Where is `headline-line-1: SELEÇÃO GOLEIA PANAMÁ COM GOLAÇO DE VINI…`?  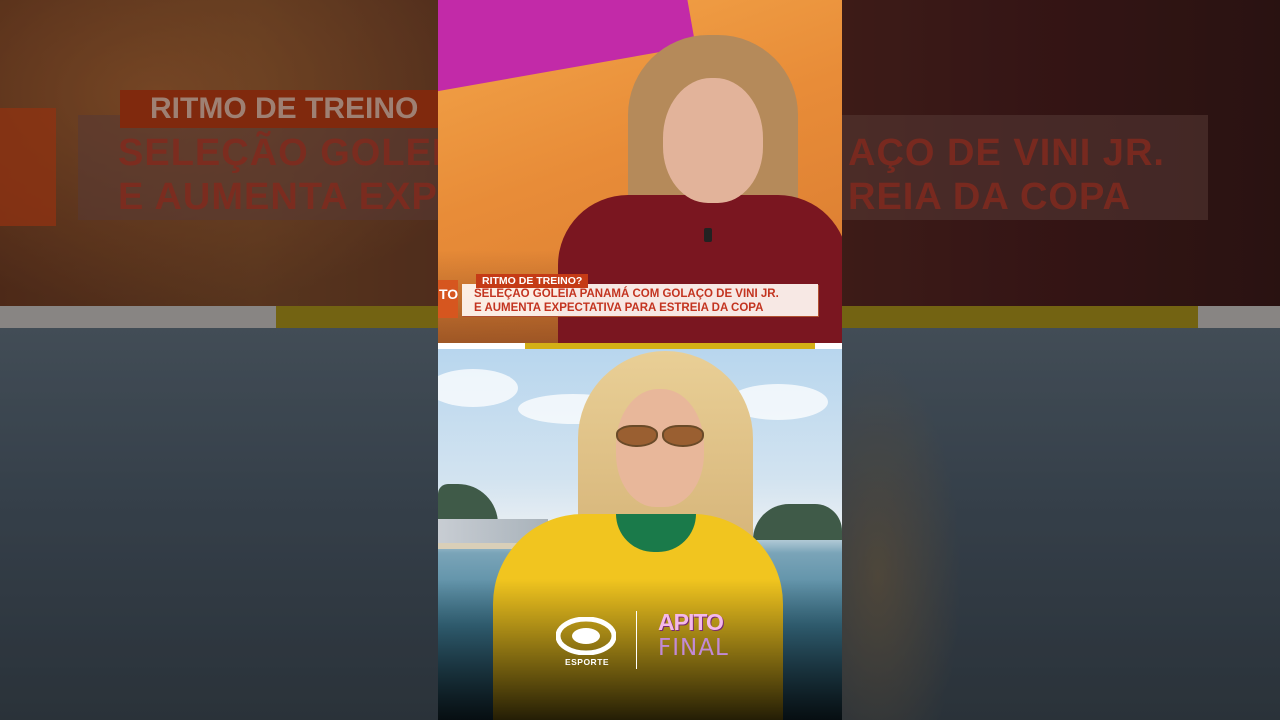
headline-line-1: SELEÇÃO GOLEIA PANAMÁ COM GOLAÇO DE VINI… is located at coordinates (626, 294).